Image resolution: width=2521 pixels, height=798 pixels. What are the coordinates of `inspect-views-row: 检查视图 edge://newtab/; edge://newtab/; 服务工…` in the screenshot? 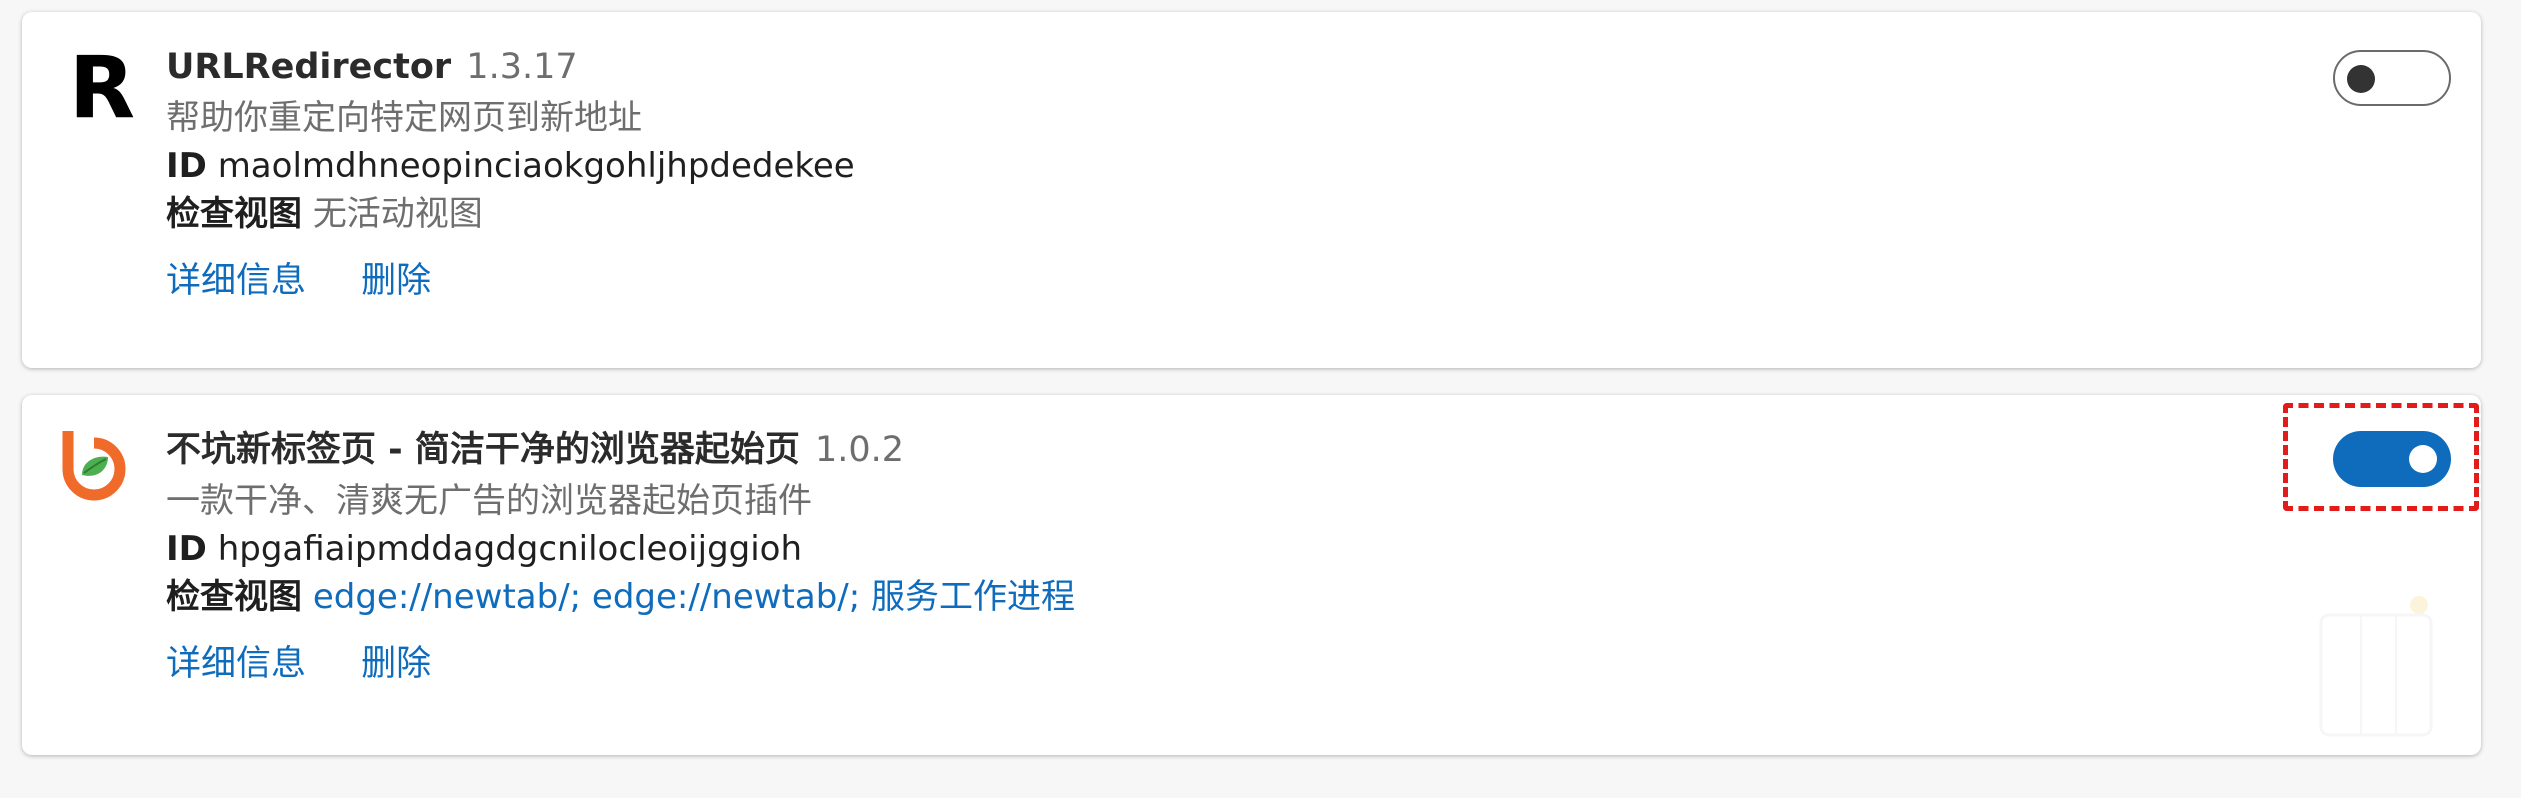 It's located at (1213, 597).